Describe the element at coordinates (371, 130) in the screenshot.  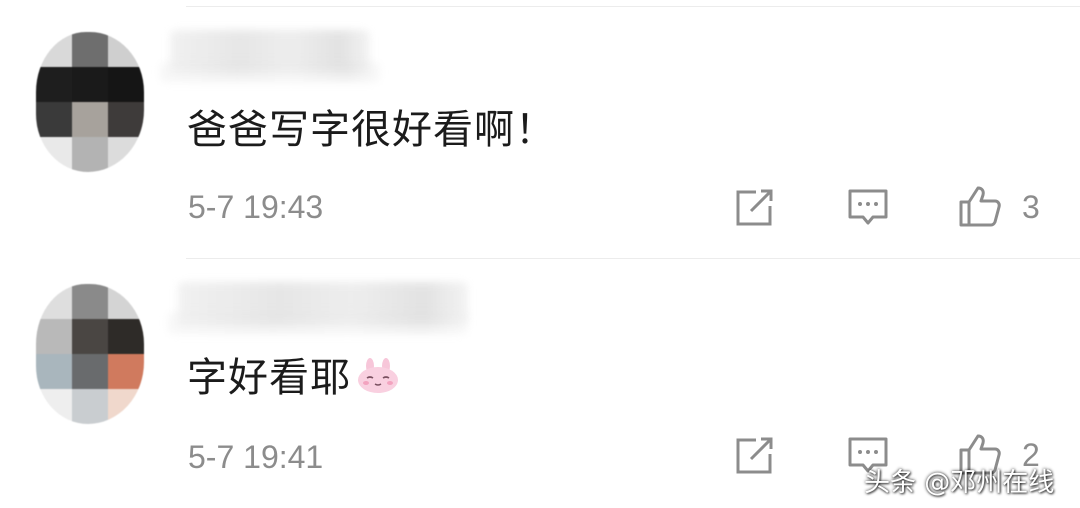
I see `comment-text: 爸爸写字很好看啊！` at that location.